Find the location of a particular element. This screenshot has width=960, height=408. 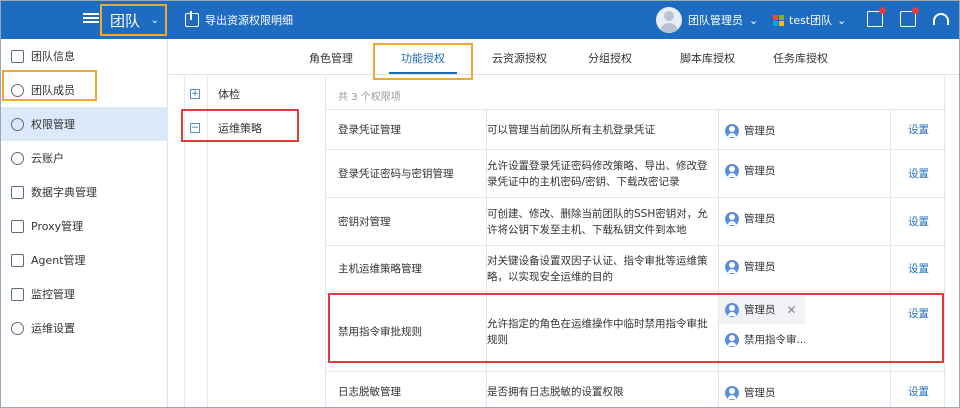

tree-item-health-check: + 体检 is located at coordinates (255, 94).